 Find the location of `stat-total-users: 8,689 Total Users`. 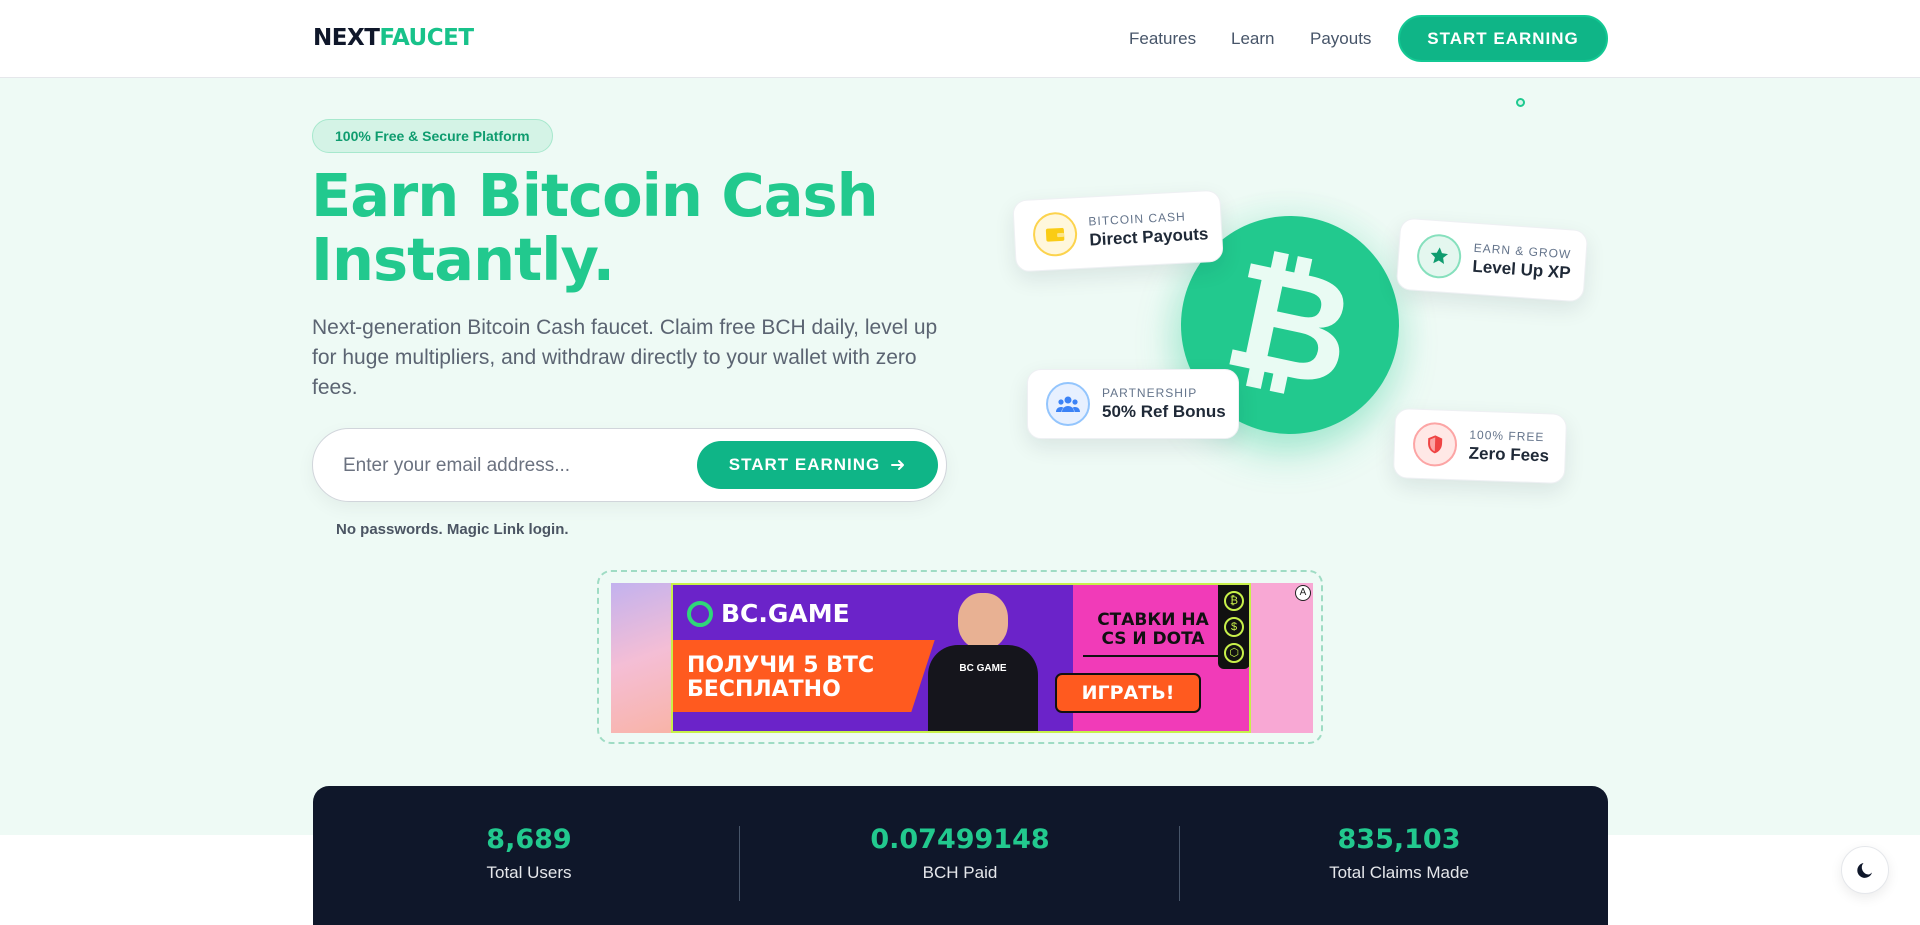

stat-total-users: 8,689 Total Users is located at coordinates (529, 853).